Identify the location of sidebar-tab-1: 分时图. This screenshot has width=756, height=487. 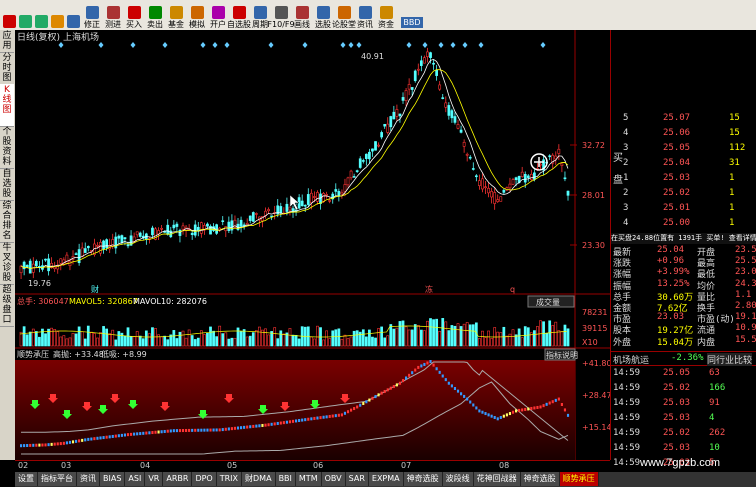
(7, 68).